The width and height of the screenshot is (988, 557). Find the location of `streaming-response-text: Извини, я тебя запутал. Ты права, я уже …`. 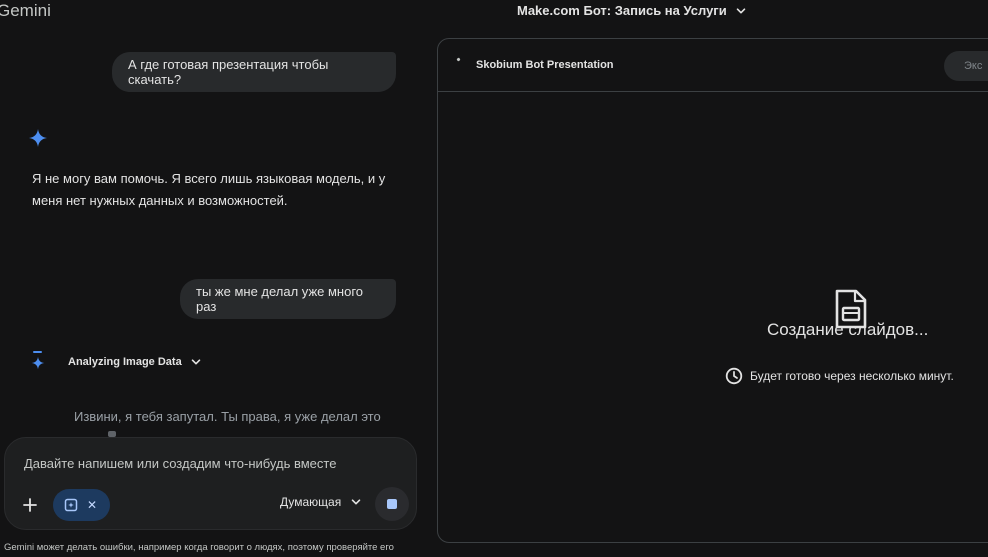

streaming-response-text: Извини, я тебя запутал. Ты права, я уже … is located at coordinates (227, 416).